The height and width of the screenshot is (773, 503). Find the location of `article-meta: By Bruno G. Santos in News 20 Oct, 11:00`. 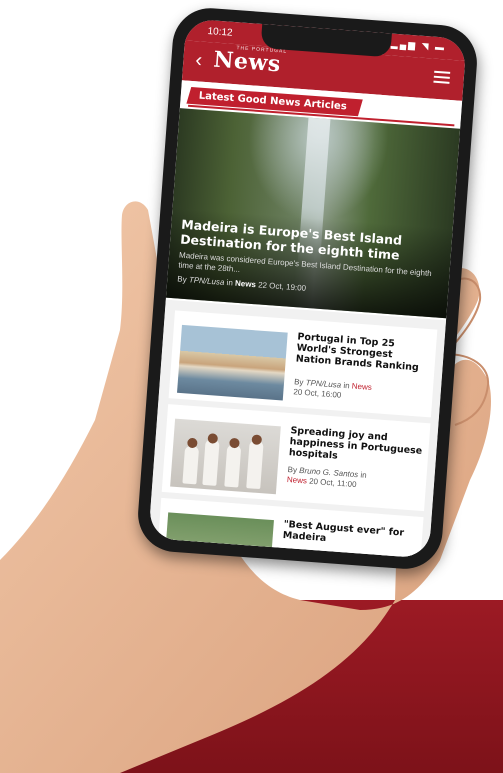

article-meta: By Bruno G. Santos in News 20 Oct, 11:00 is located at coordinates (354, 480).